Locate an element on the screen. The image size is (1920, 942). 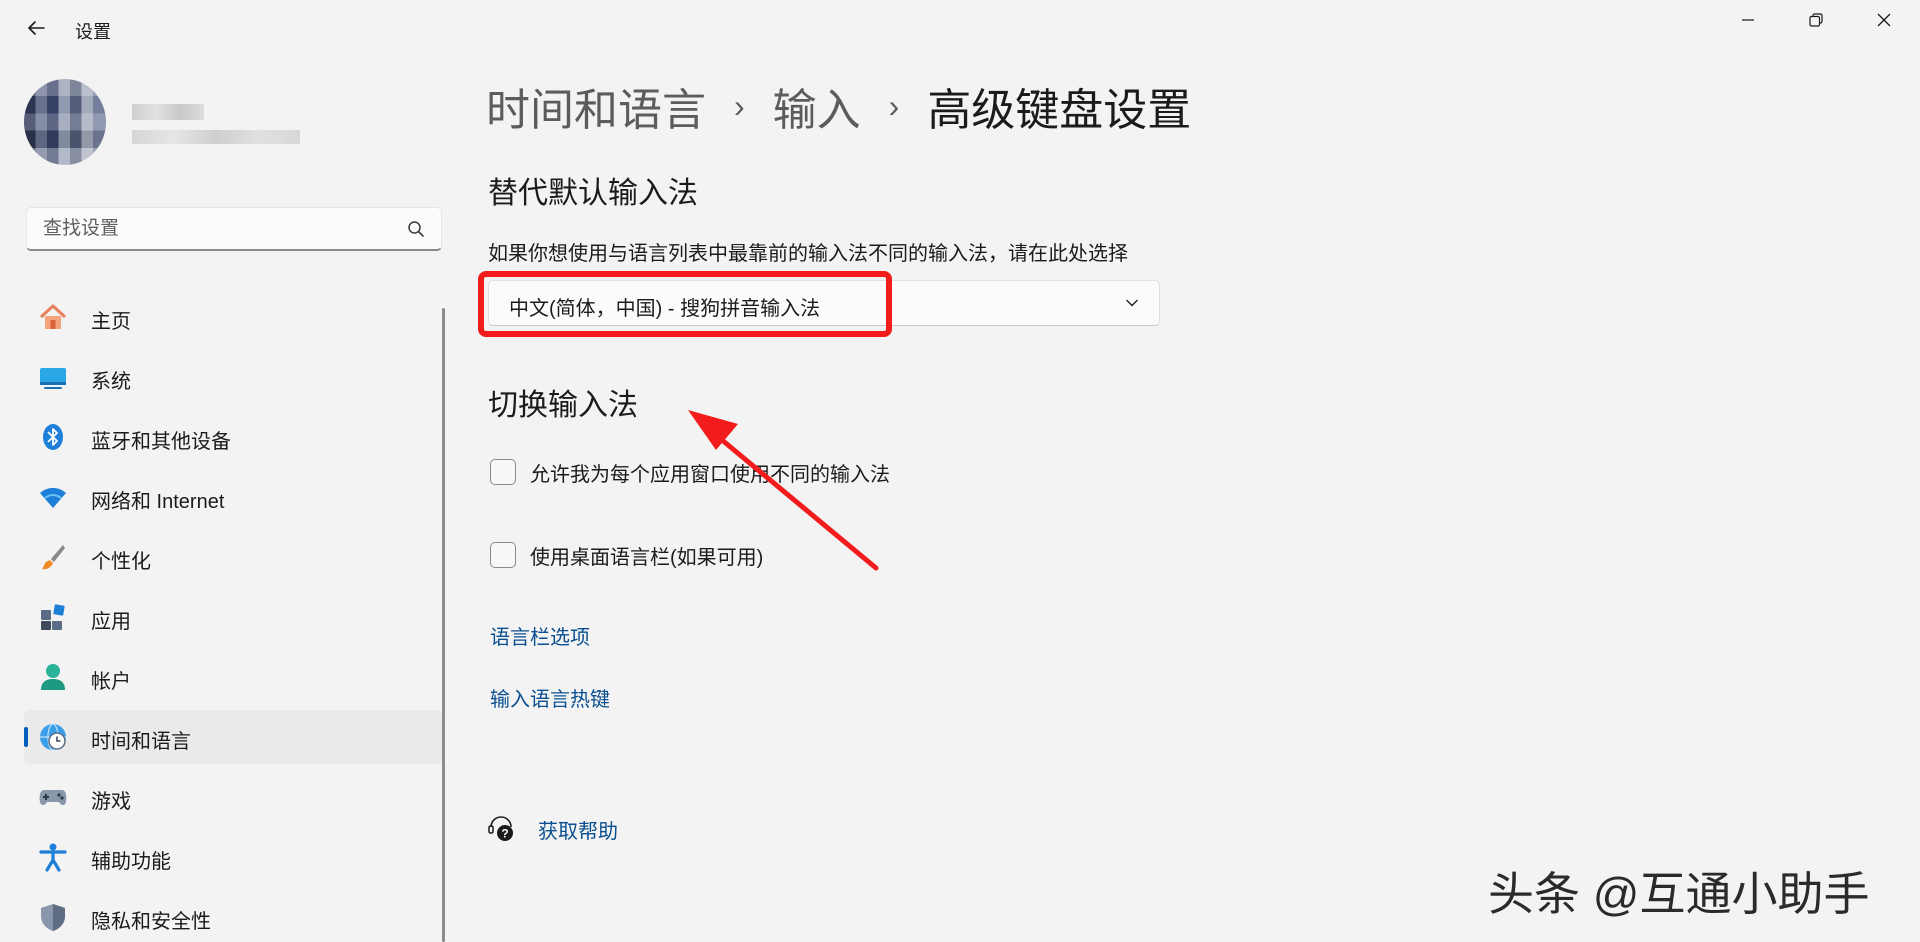
per-app-input-checkbox is located at coordinates (503, 472).